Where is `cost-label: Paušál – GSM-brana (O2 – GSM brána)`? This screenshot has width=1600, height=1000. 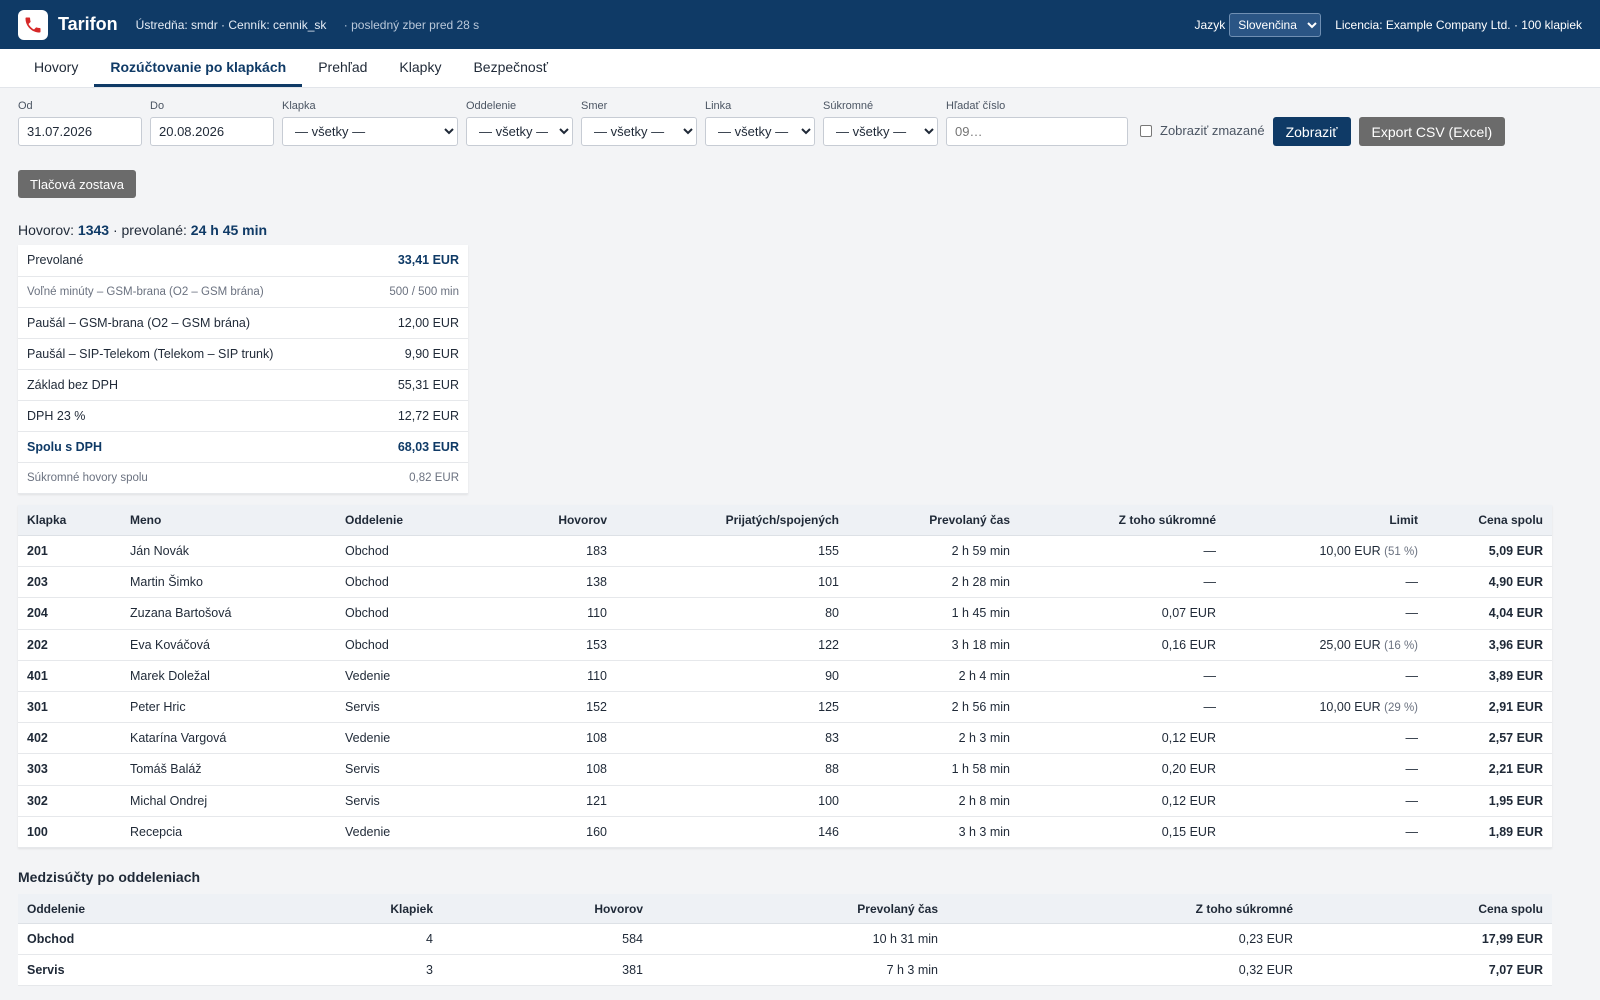 cost-label: Paušál – GSM-brana (O2 – GSM brána) is located at coordinates (187, 323).